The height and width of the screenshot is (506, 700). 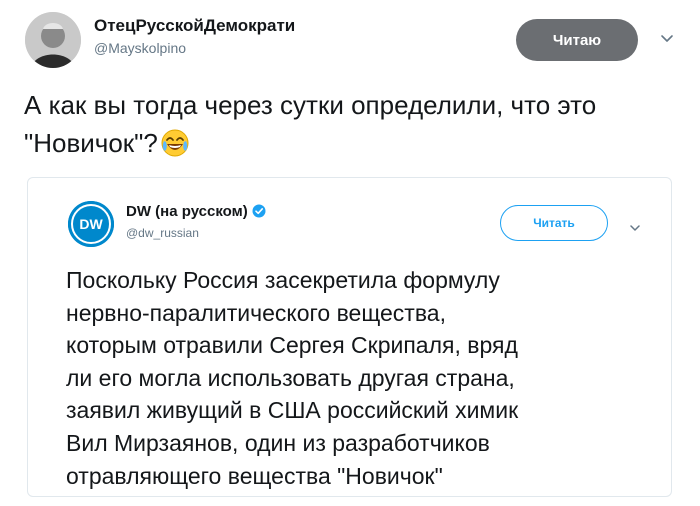 What do you see at coordinates (278, 442) in the screenshot?
I see `quoted-text-line: Вил Мирзаянов, один из разработчиков` at bounding box center [278, 442].